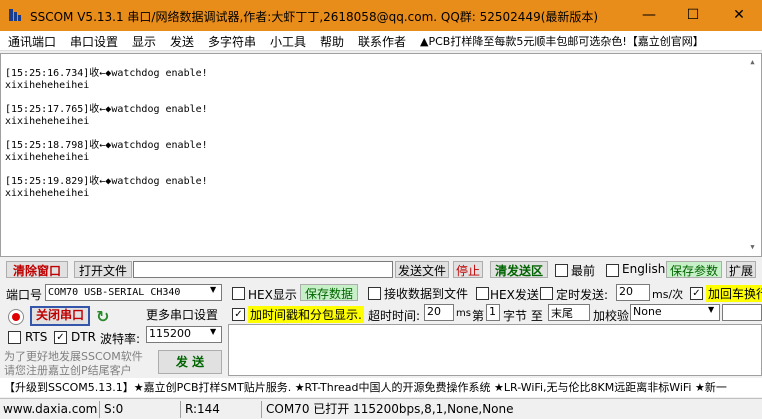 This screenshot has height=419, width=762. Describe the element at coordinates (582, 295) in the screenshot. I see `timed-send-label: 定时发送:` at that location.